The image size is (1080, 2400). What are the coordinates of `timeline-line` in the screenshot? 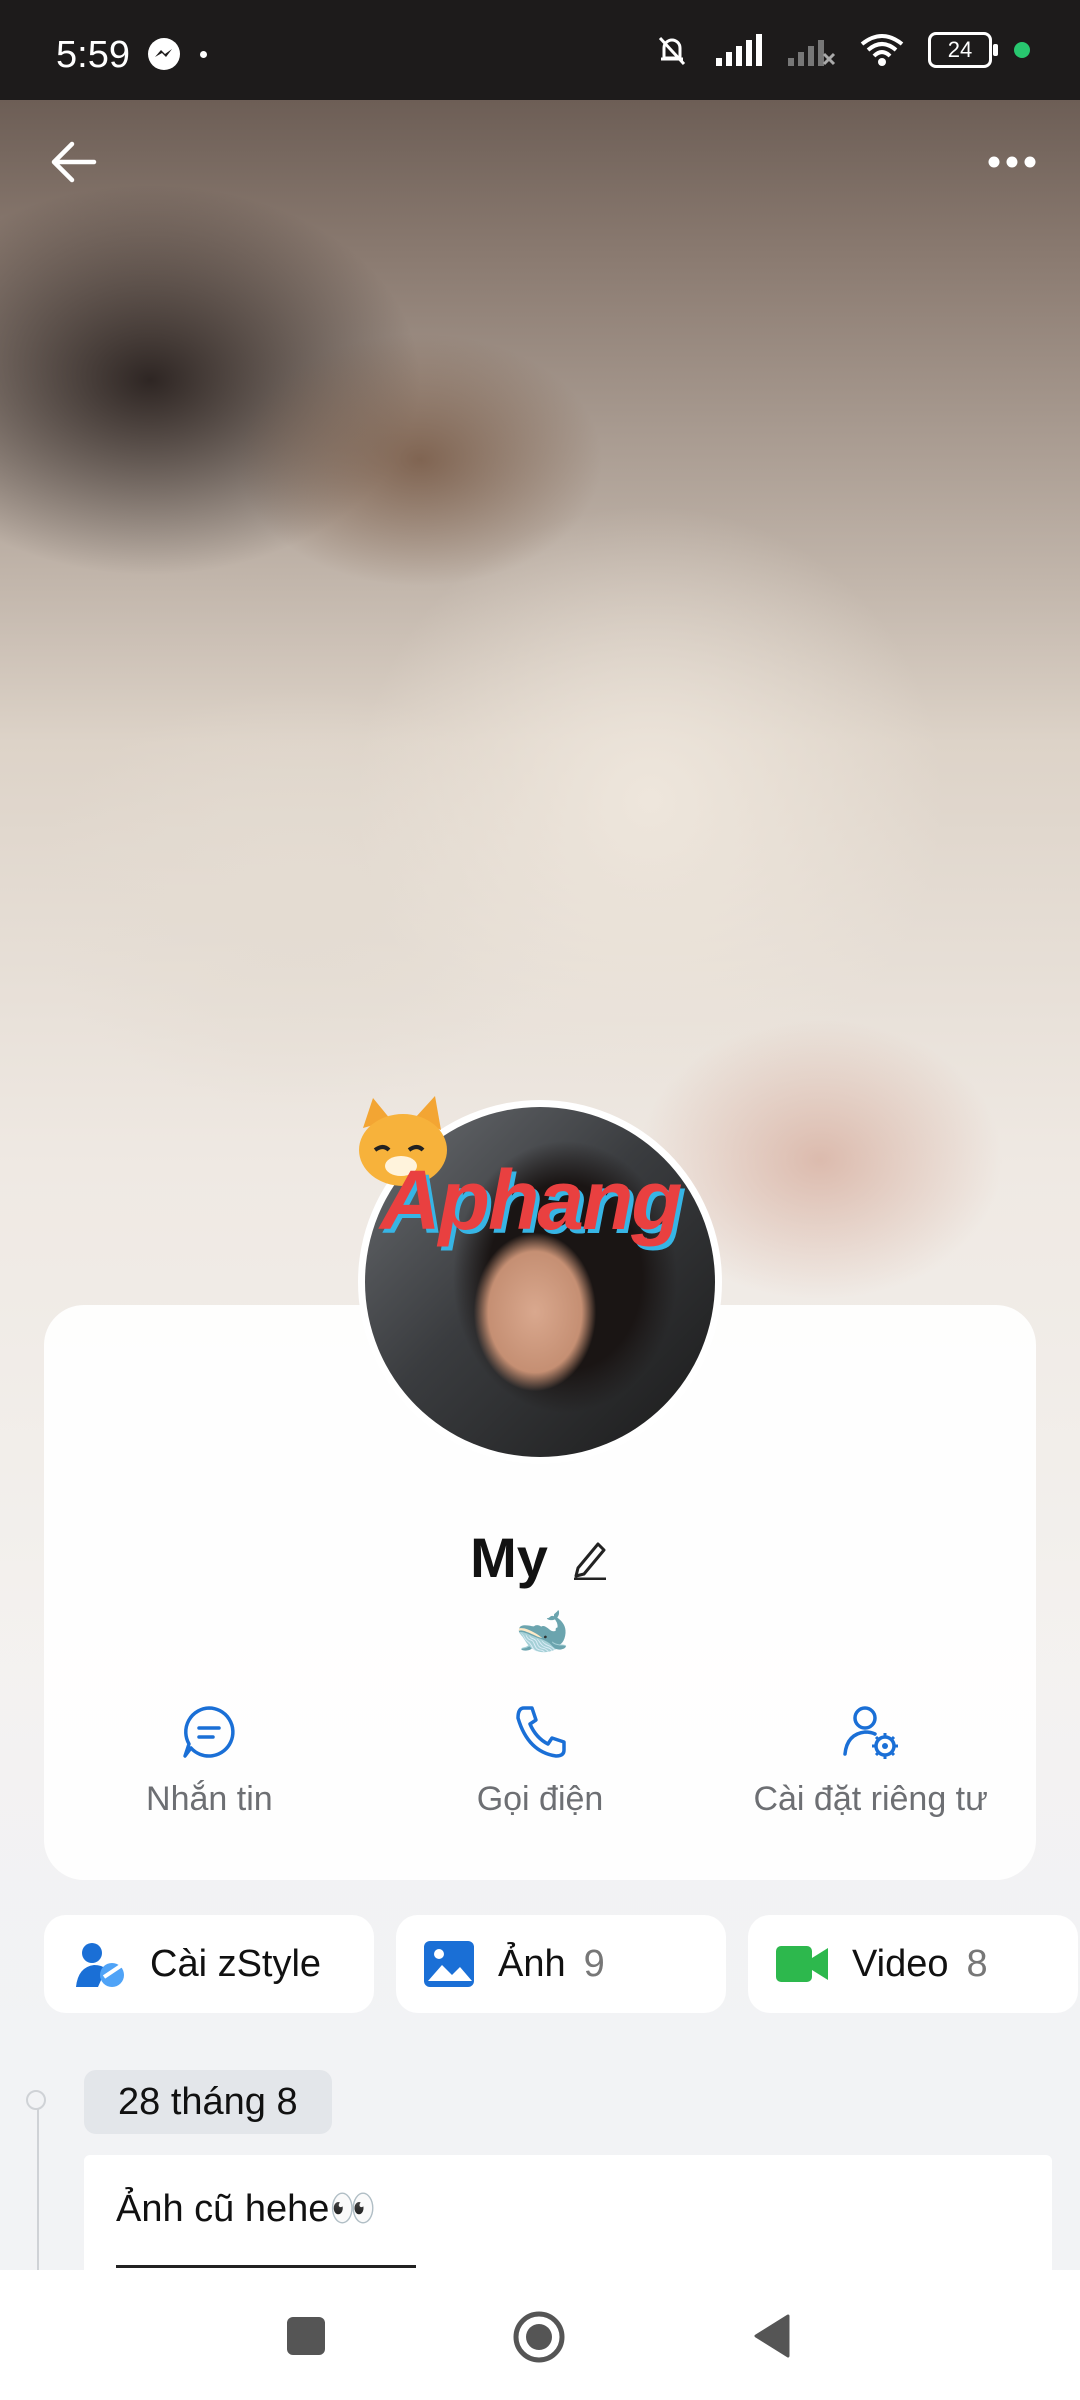 It's located at (38, 2185).